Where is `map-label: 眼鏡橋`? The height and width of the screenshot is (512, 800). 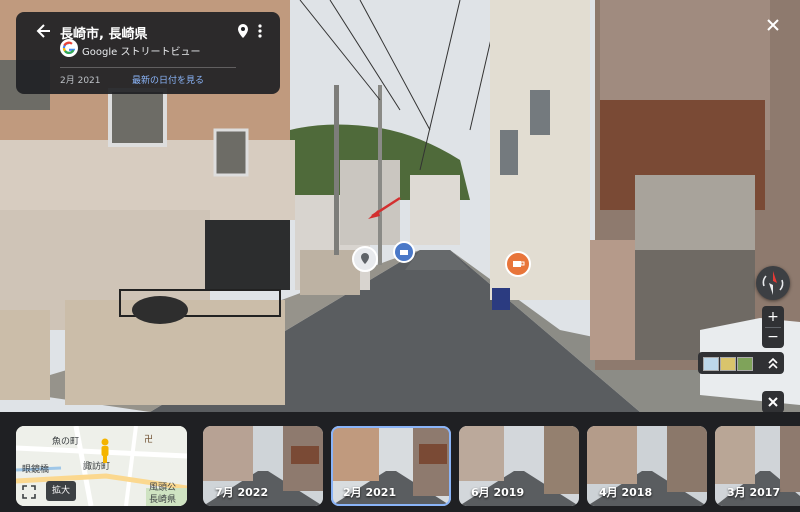 map-label: 眼鏡橋 is located at coordinates (36, 470).